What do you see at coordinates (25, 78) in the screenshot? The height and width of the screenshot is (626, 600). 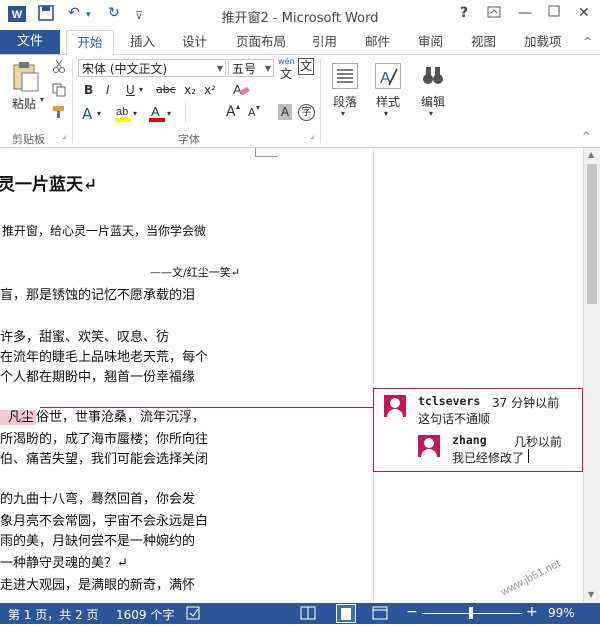 I see `paste-icon` at bounding box center [25, 78].